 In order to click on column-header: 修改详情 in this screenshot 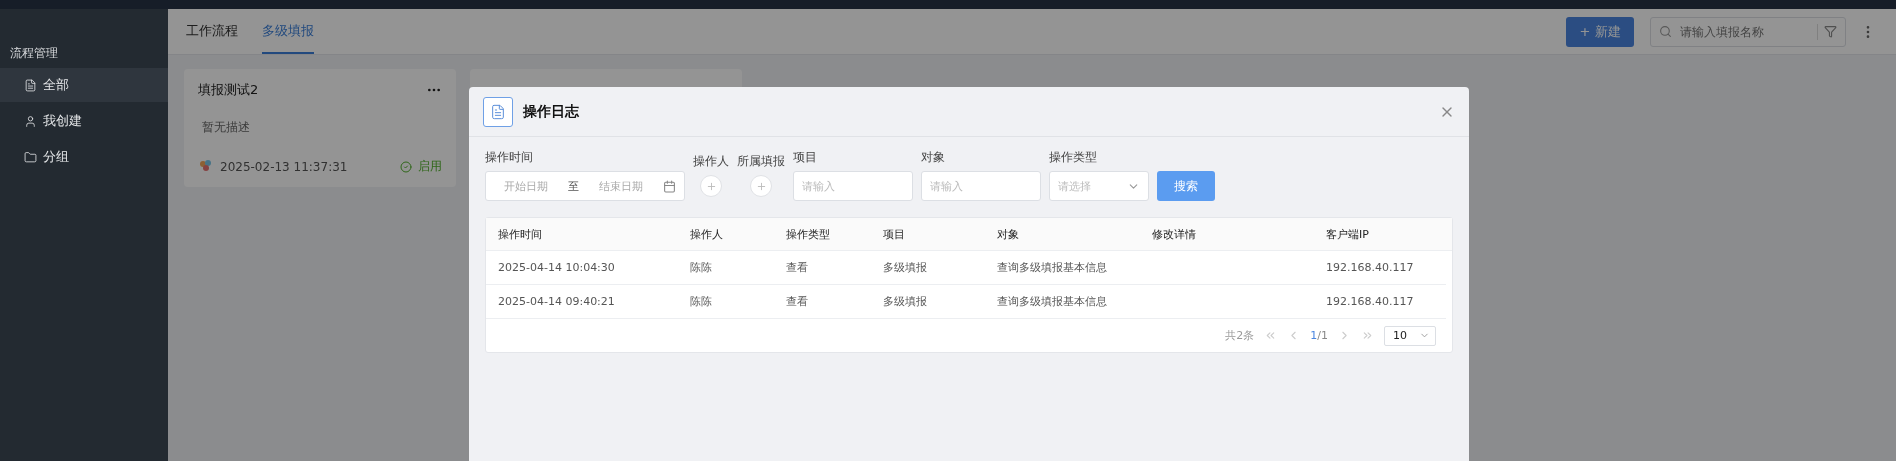, I will do `click(1174, 234)`.